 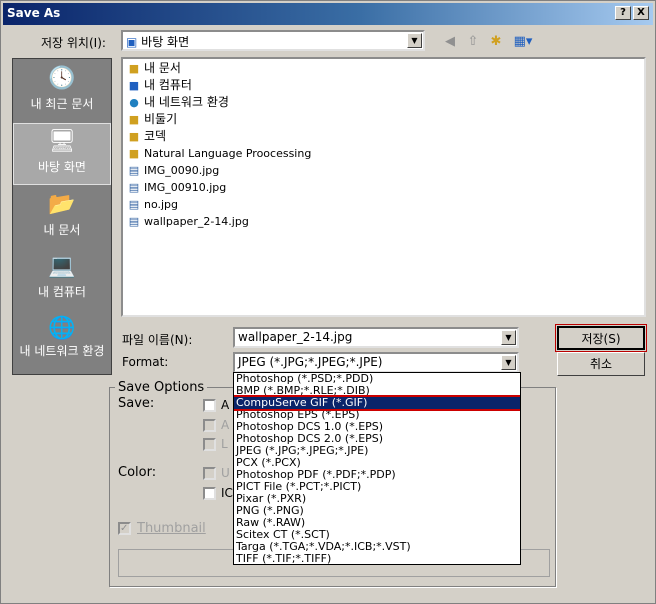 What do you see at coordinates (310, 362) in the screenshot?
I see `format-value: JPEG (*.JPG;*.JPEG;*.JPE)` at bounding box center [310, 362].